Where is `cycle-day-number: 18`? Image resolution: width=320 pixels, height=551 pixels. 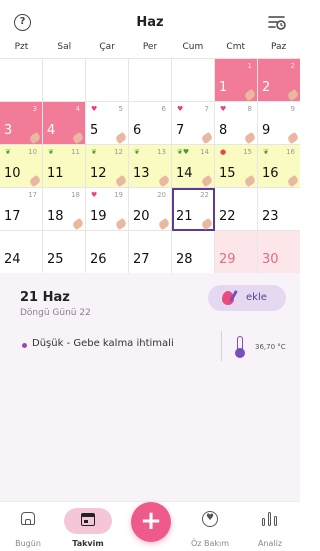
cycle-day-number: 18 is located at coordinates (75, 195).